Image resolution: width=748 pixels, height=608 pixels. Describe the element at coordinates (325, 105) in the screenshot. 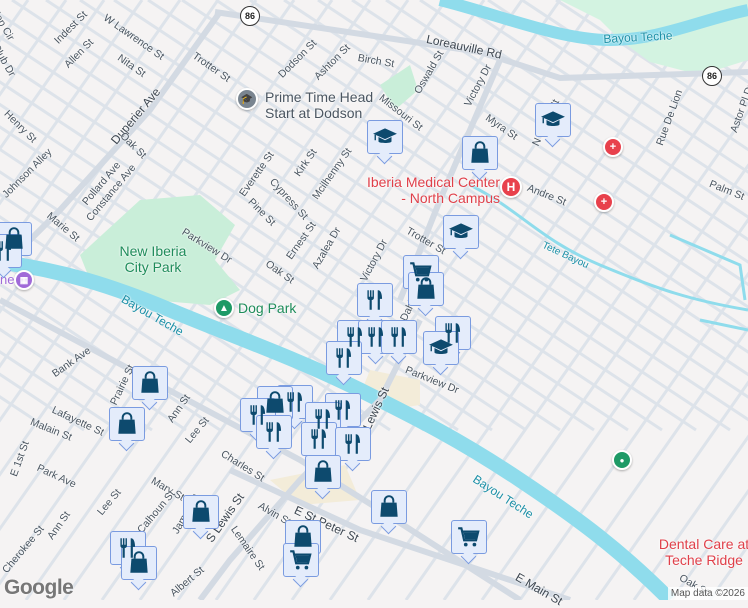

I see `poi-label-head-start: Prime Time Head Start at Dodson` at that location.